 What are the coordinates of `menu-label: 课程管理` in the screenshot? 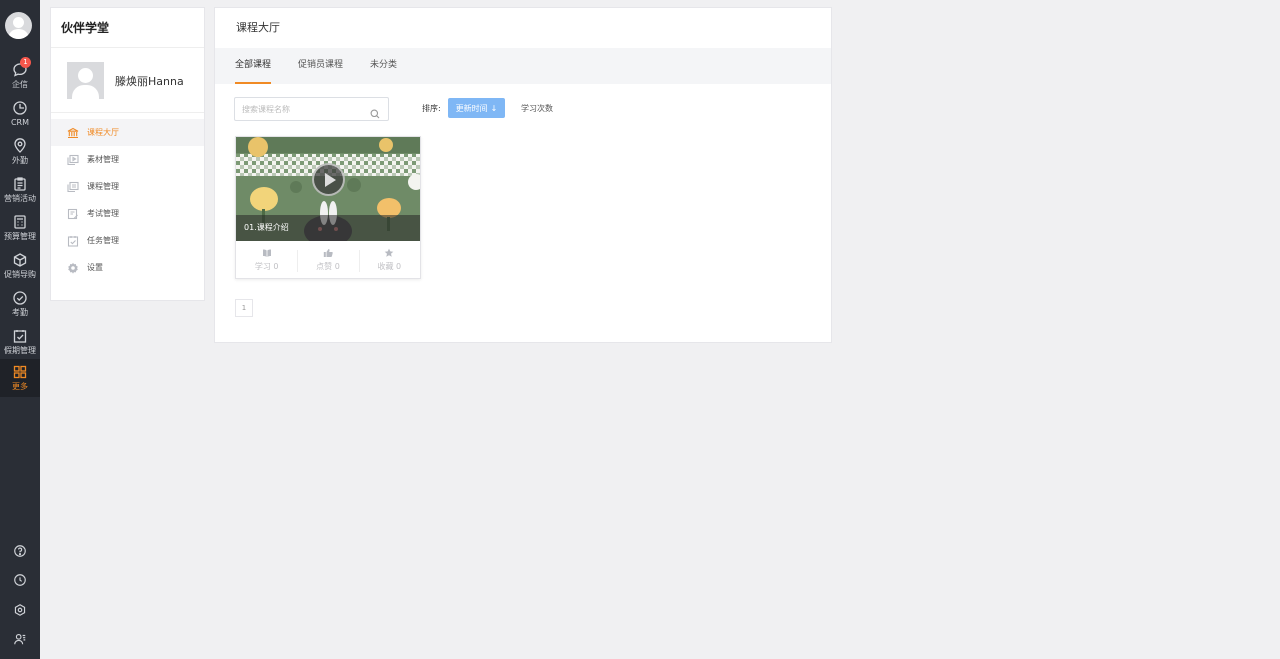 It's located at (103, 186).